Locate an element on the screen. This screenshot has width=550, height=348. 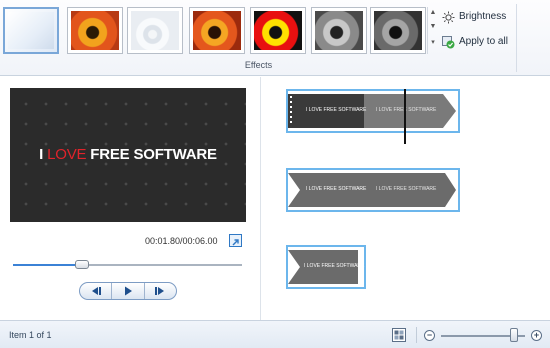
zoom-in-button: + is located at coordinates (536, 335).